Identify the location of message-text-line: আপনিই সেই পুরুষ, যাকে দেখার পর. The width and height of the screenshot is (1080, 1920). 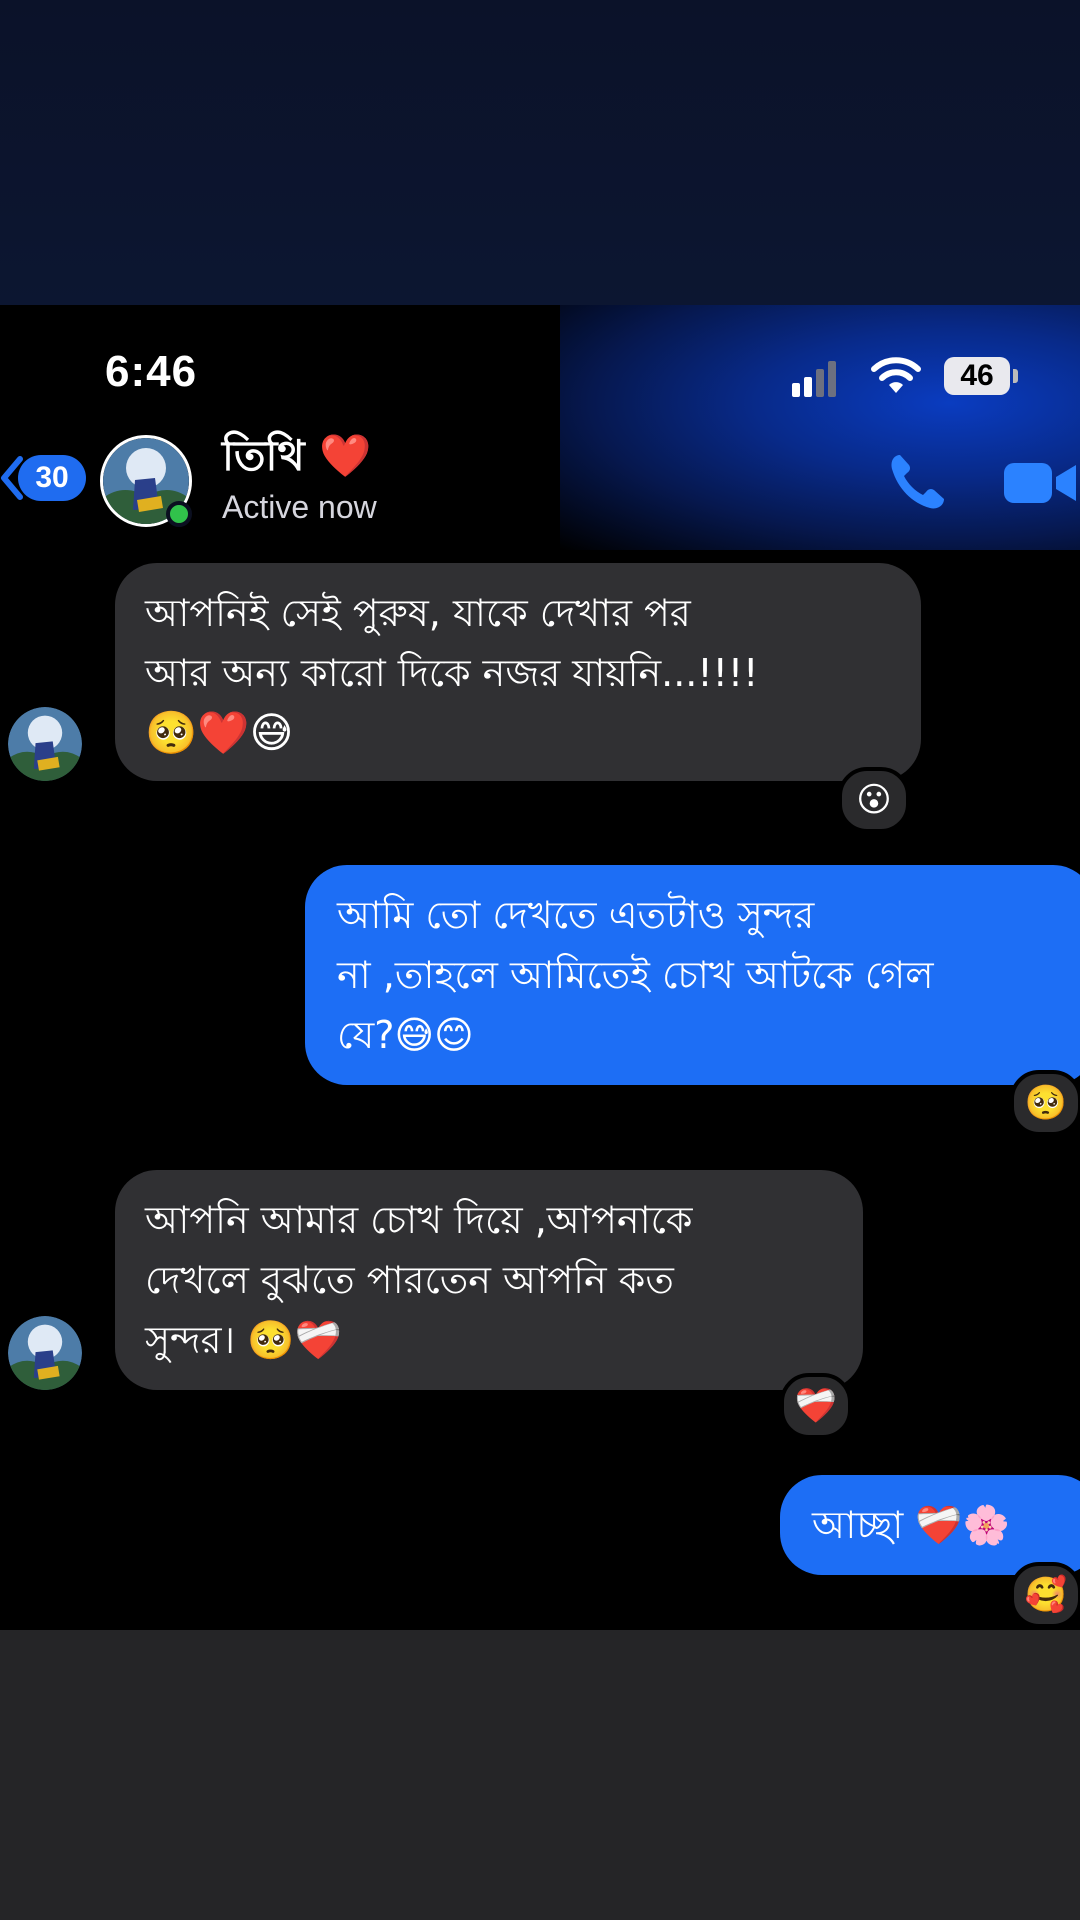
(418, 613).